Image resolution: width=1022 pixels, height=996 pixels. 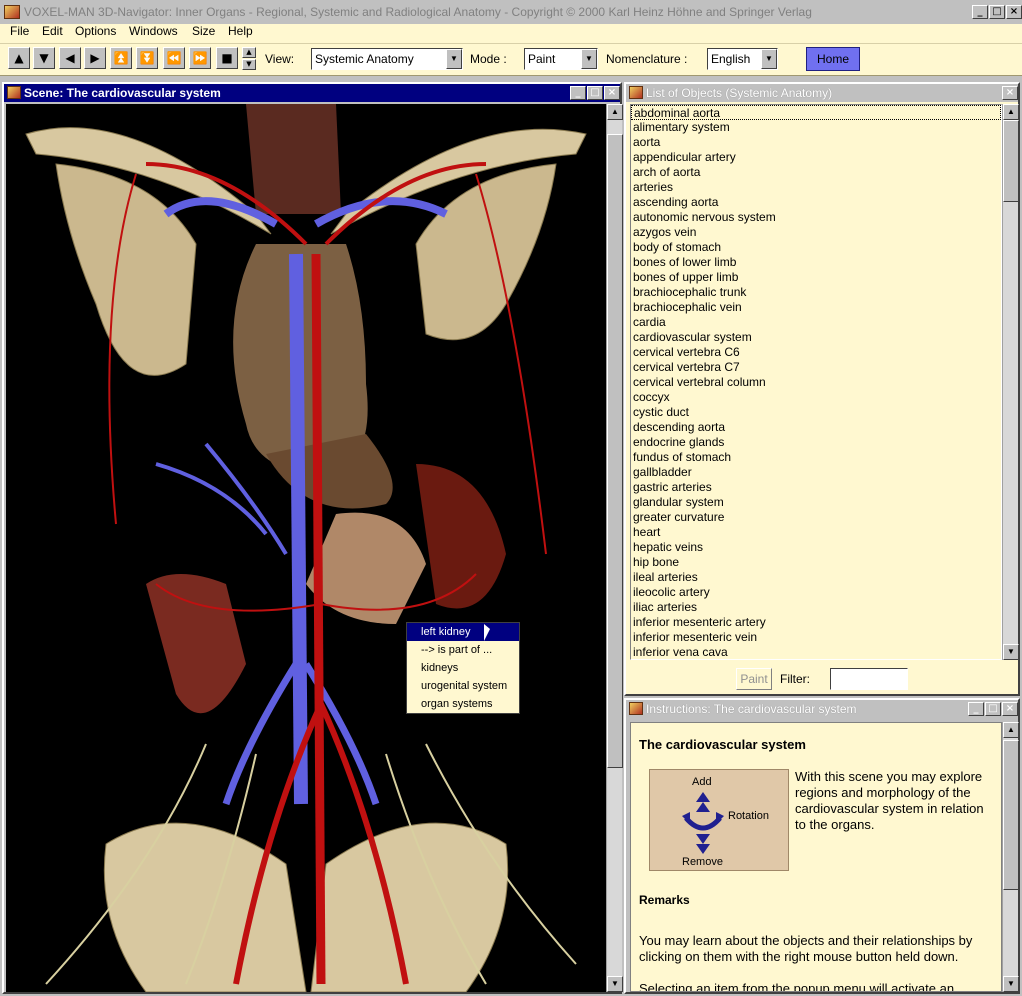 I want to click on list-item: glandular system, so click(x=816, y=502).